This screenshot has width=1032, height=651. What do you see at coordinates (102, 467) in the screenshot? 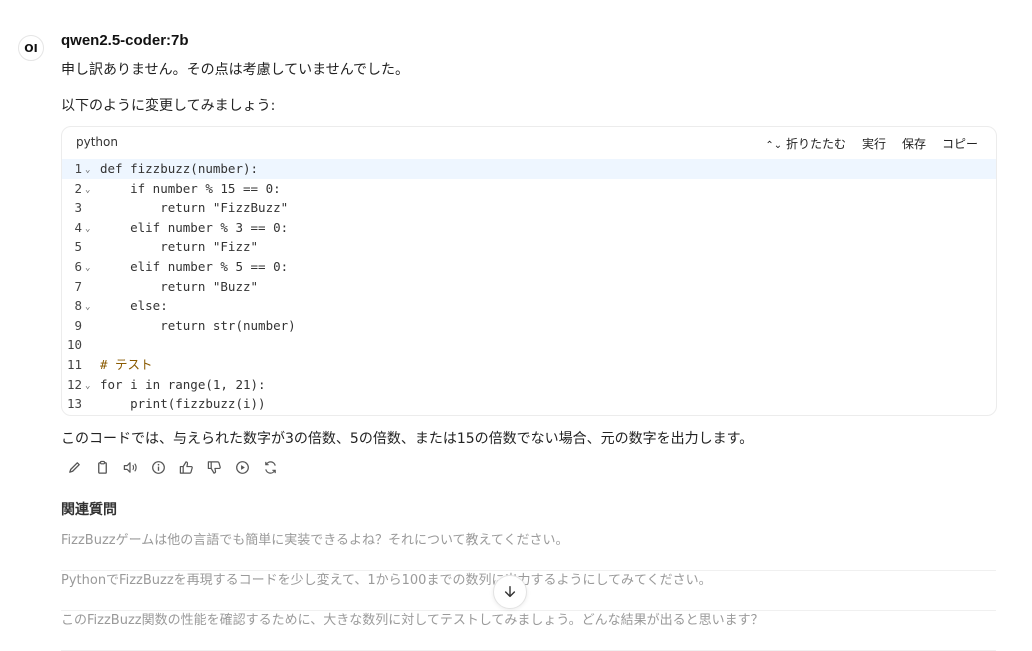
I see `copy-icon` at bounding box center [102, 467].